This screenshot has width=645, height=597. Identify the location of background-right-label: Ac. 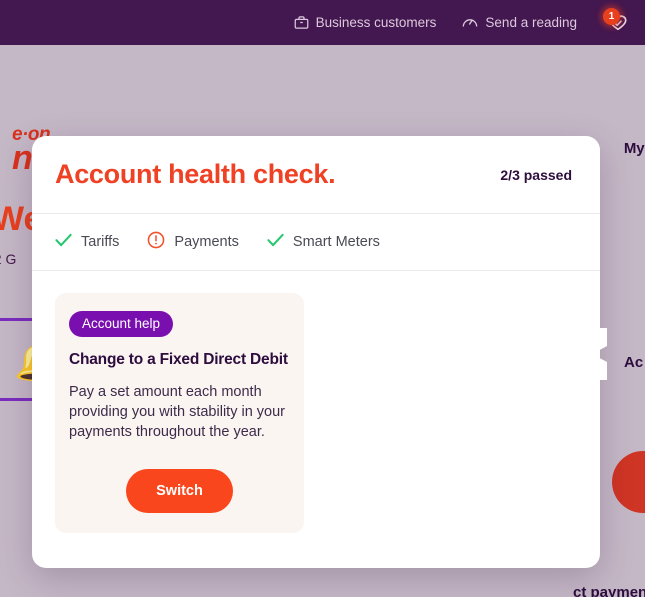
(634, 362).